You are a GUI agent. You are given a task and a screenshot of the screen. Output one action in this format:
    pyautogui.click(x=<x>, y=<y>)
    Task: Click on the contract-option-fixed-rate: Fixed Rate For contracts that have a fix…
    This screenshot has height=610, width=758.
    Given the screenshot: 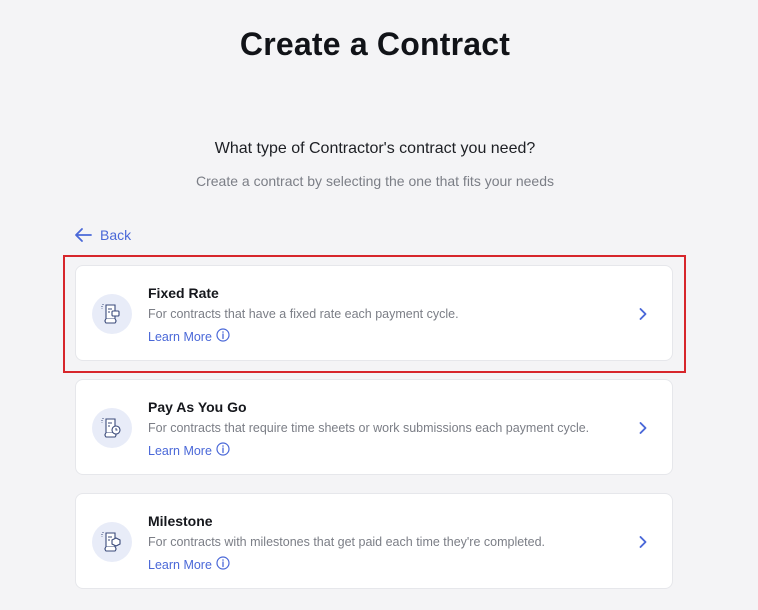 What is the action you would take?
    pyautogui.click(x=374, y=313)
    